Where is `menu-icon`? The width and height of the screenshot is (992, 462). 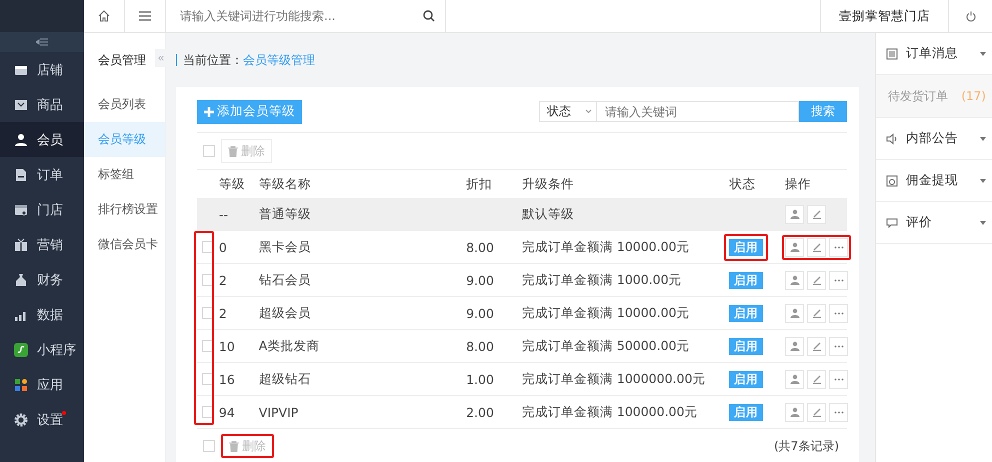
menu-icon is located at coordinates (145, 16).